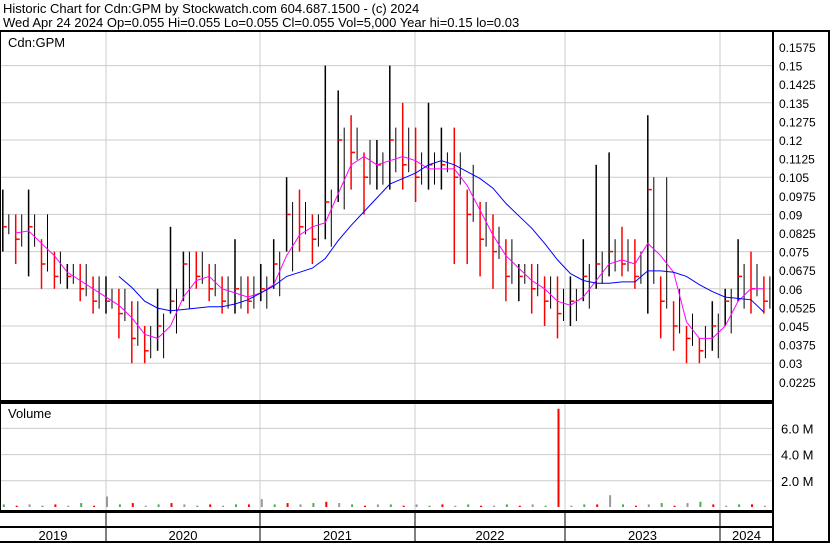 Image resolution: width=830 pixels, height=543 pixels. I want to click on year-label: 2020, so click(183, 535).